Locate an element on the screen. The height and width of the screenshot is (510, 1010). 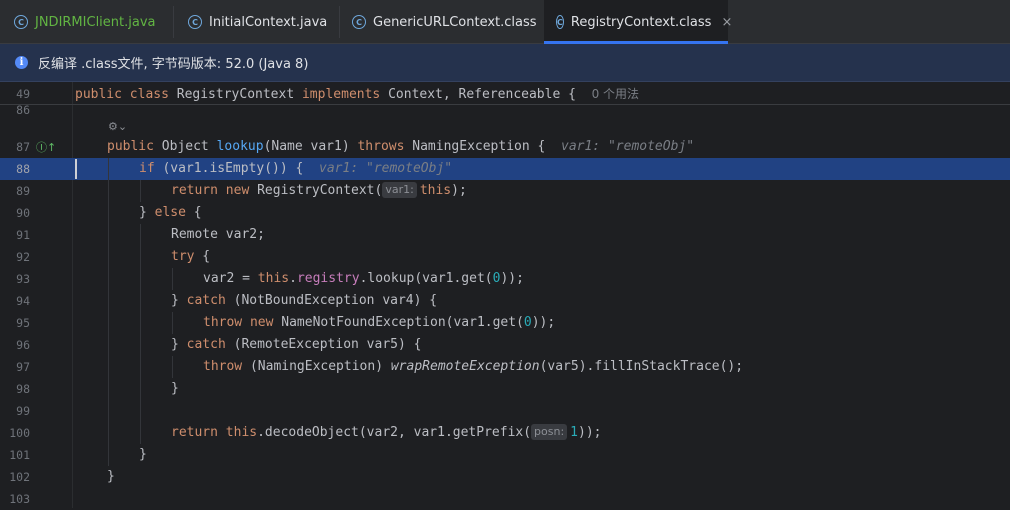
line-number: 88 is located at coordinates (23, 169).